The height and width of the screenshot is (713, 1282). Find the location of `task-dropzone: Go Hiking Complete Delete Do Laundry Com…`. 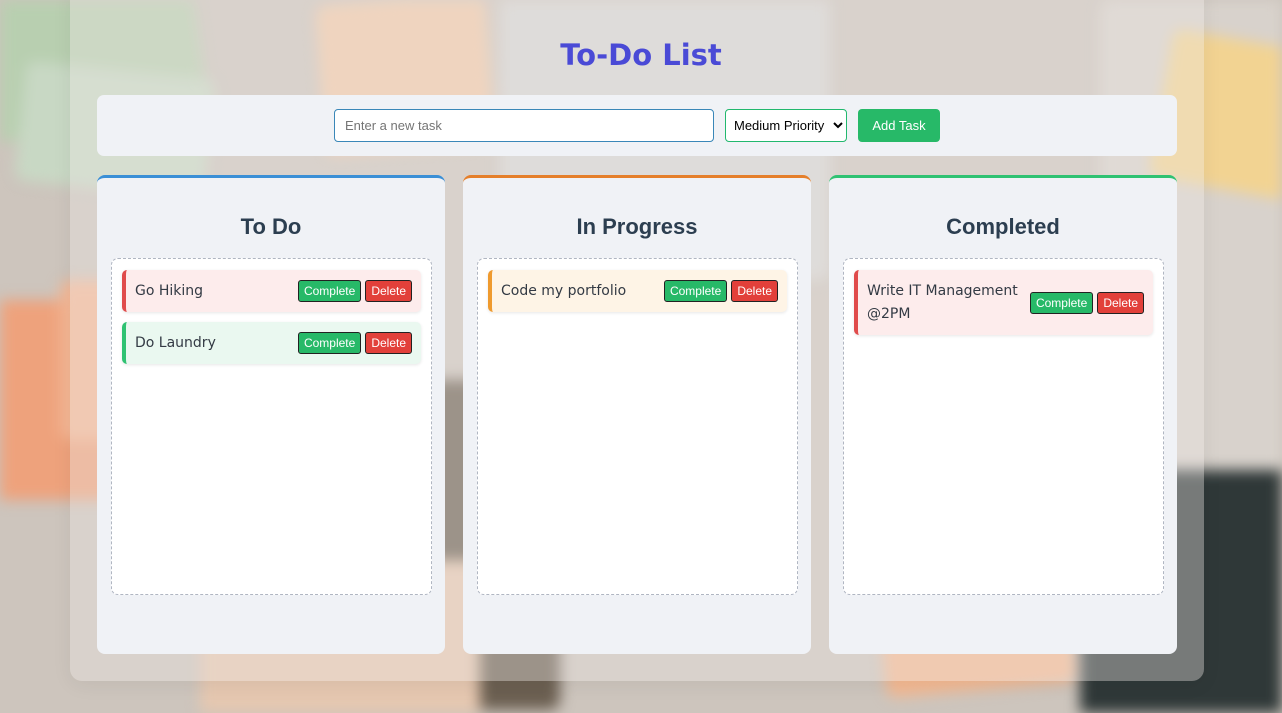

task-dropzone: Go Hiking Complete Delete Do Laundry Com… is located at coordinates (271, 426).